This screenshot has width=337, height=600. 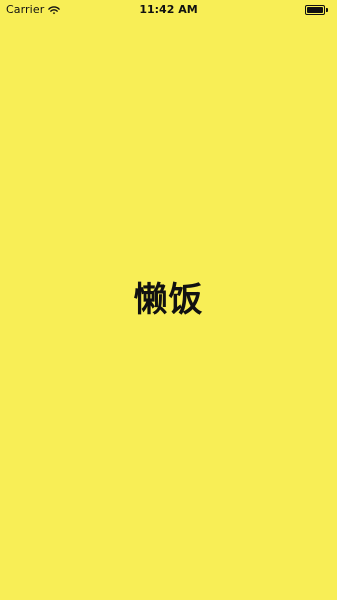 I want to click on battery-cap, so click(x=327, y=10).